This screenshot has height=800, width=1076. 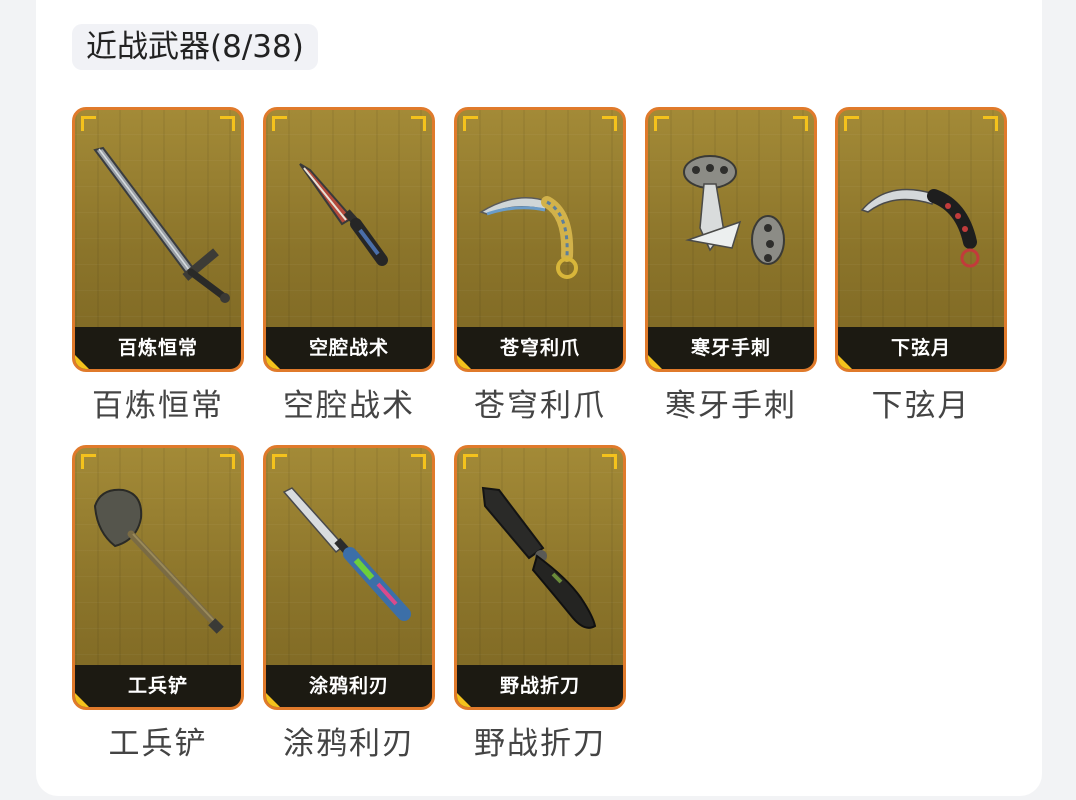 I want to click on weapon-caption-2: 空腔战术, so click(x=349, y=406).